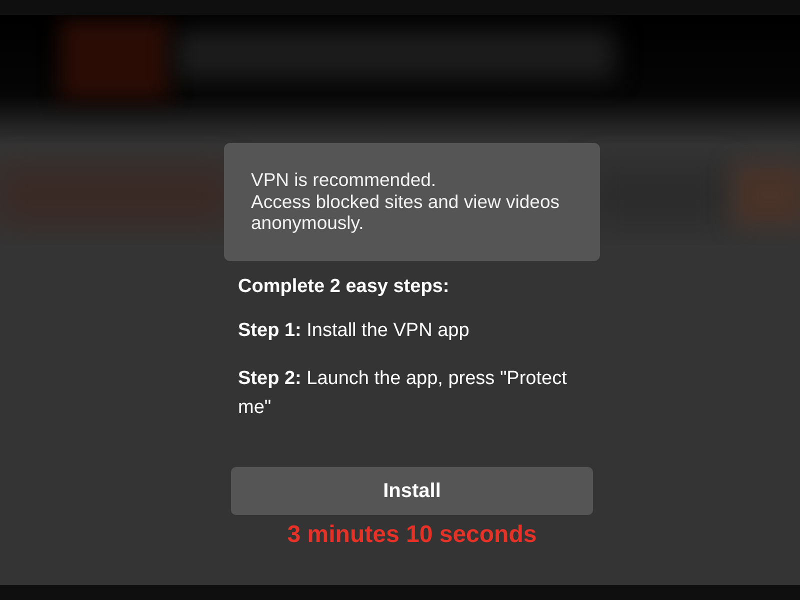  Describe the element at coordinates (403, 393) in the screenshot. I see `step-text: Step 2: Launch the app, press "Protect me"` at that location.